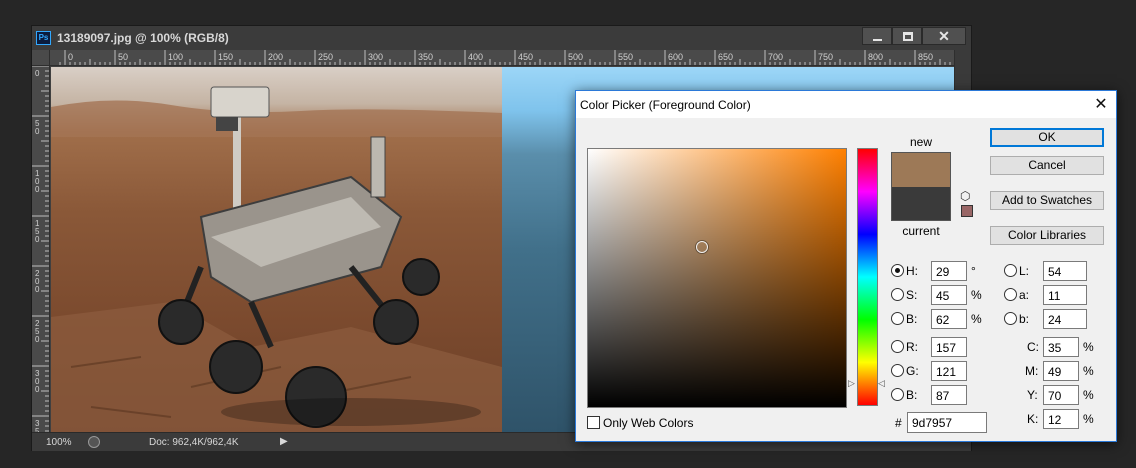 Image resolution: width=1136 pixels, height=468 pixels. Describe the element at coordinates (851, 383) in the screenshot. I see `hue-slider-left-arrow-icon: ▷` at that location.